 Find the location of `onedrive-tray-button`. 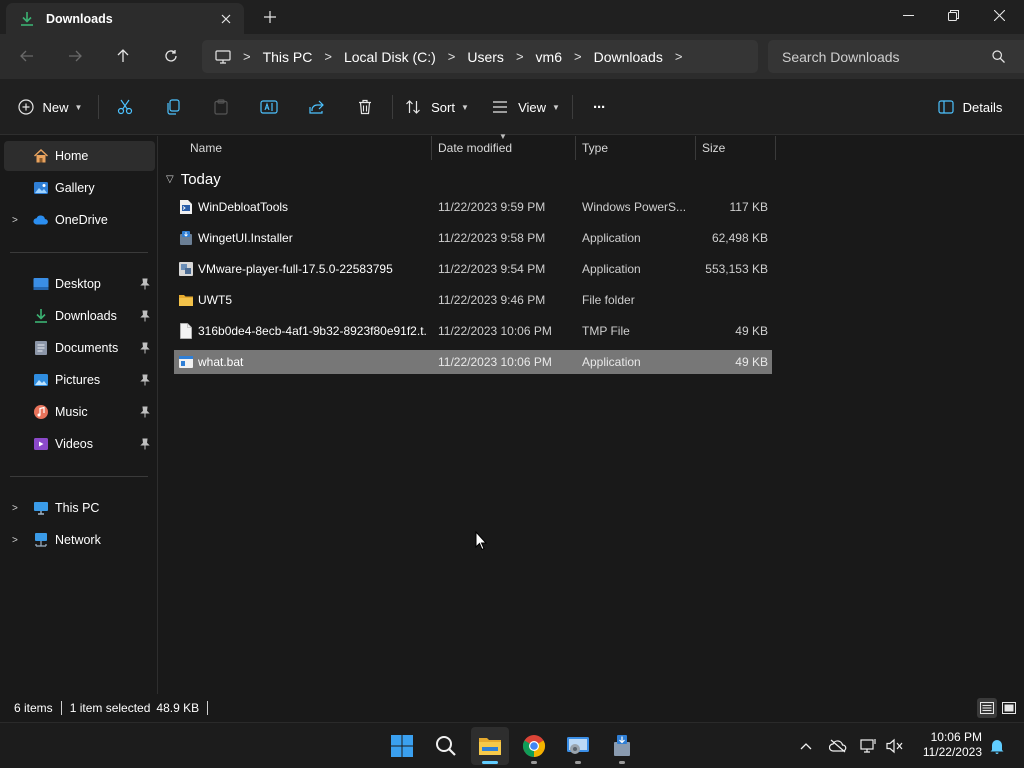

onedrive-tray-button is located at coordinates (838, 746).